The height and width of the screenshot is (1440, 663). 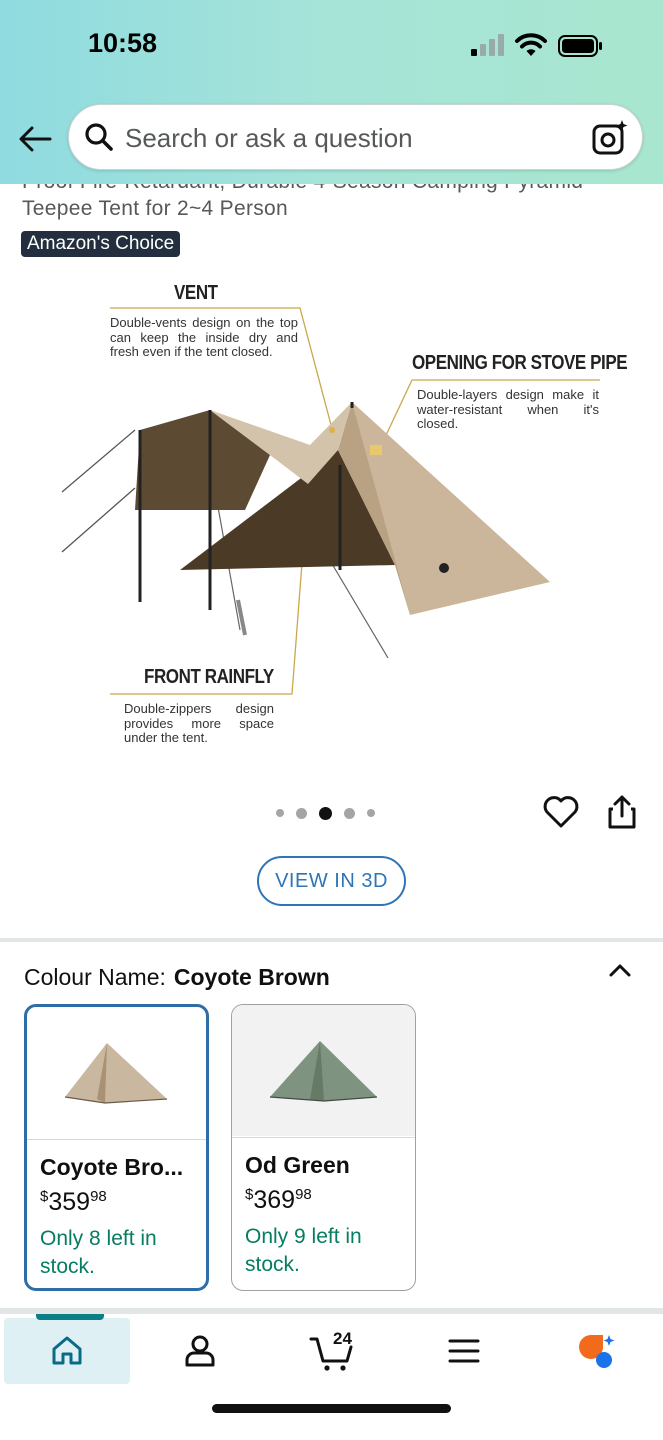 I want to click on bottom-nav: 24, so click(x=331, y=1377).